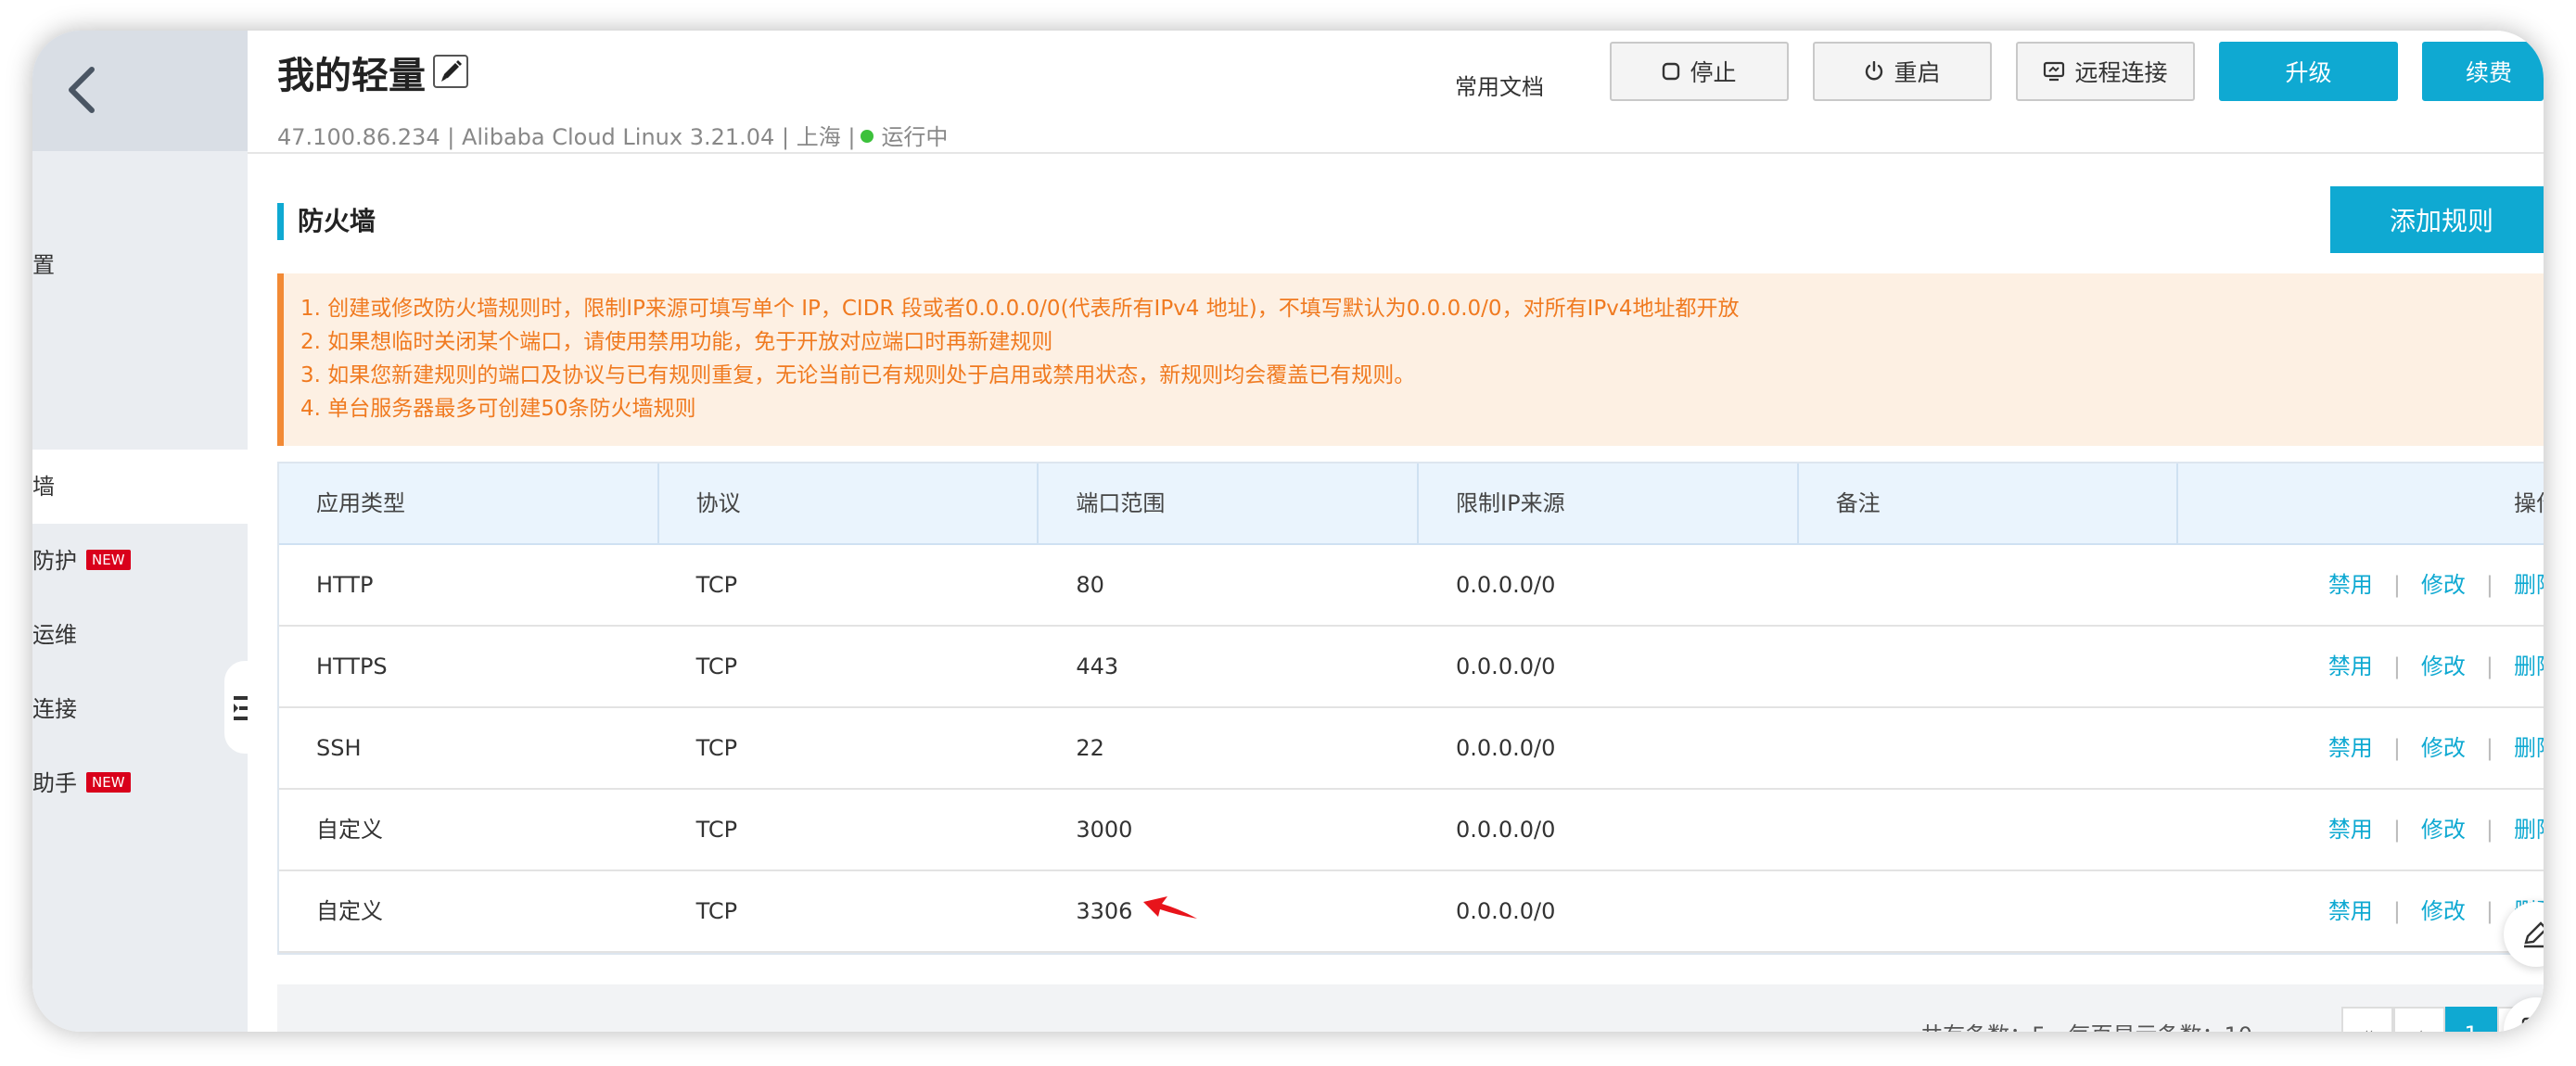  I want to click on notice-line: 4. 单台服务器最多可创建50条防火墙规则, so click(498, 409).